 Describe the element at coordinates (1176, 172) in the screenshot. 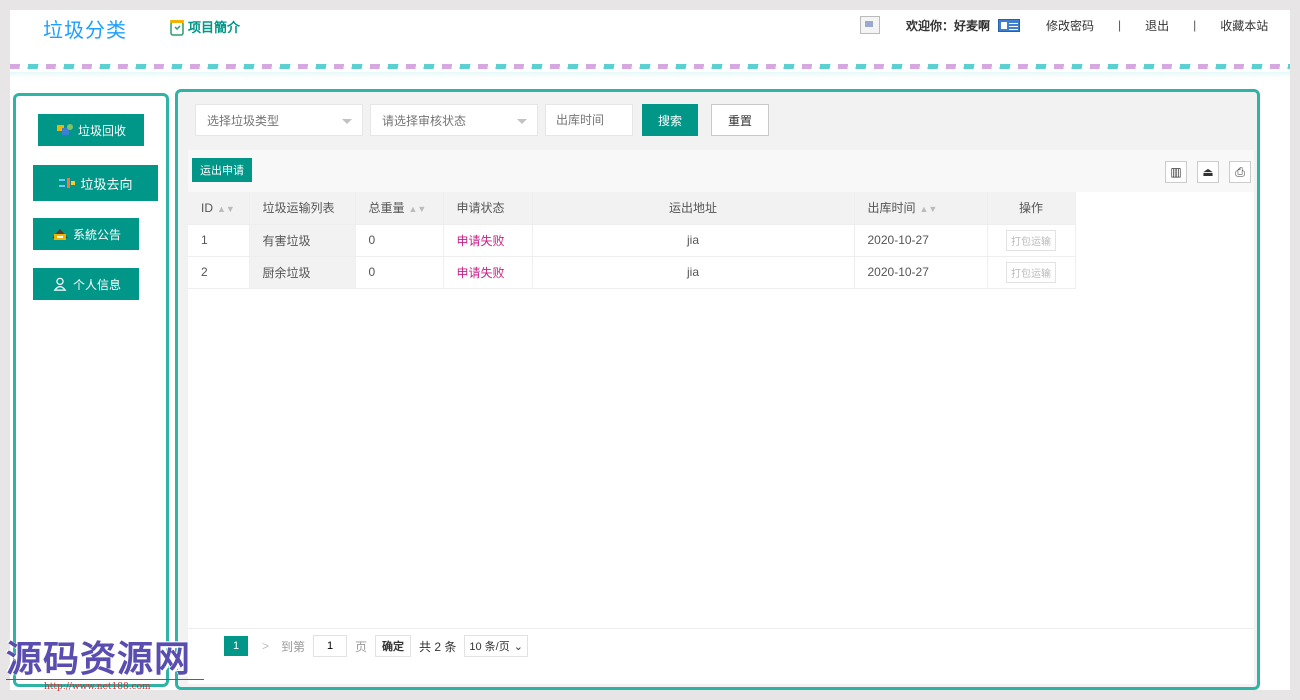

I see `columns-icon: ▥` at that location.